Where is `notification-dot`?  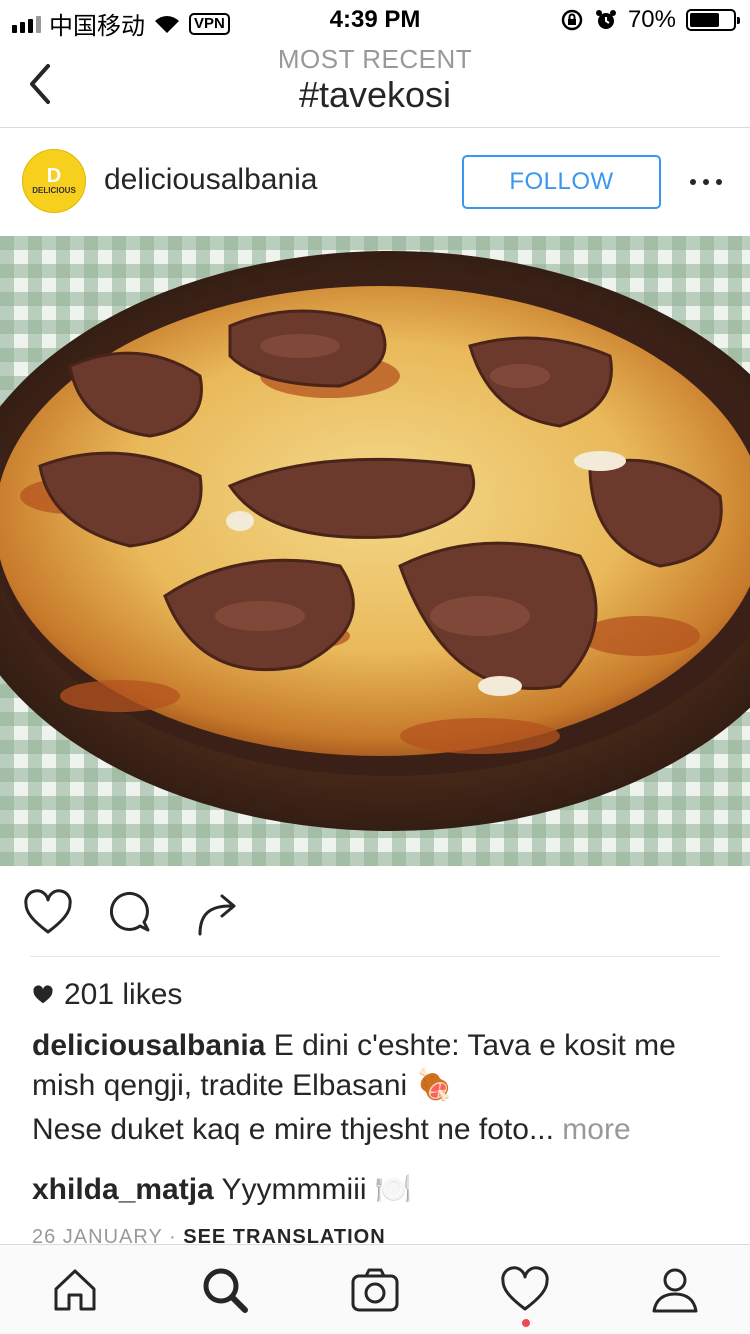
notification-dot is located at coordinates (526, 1323).